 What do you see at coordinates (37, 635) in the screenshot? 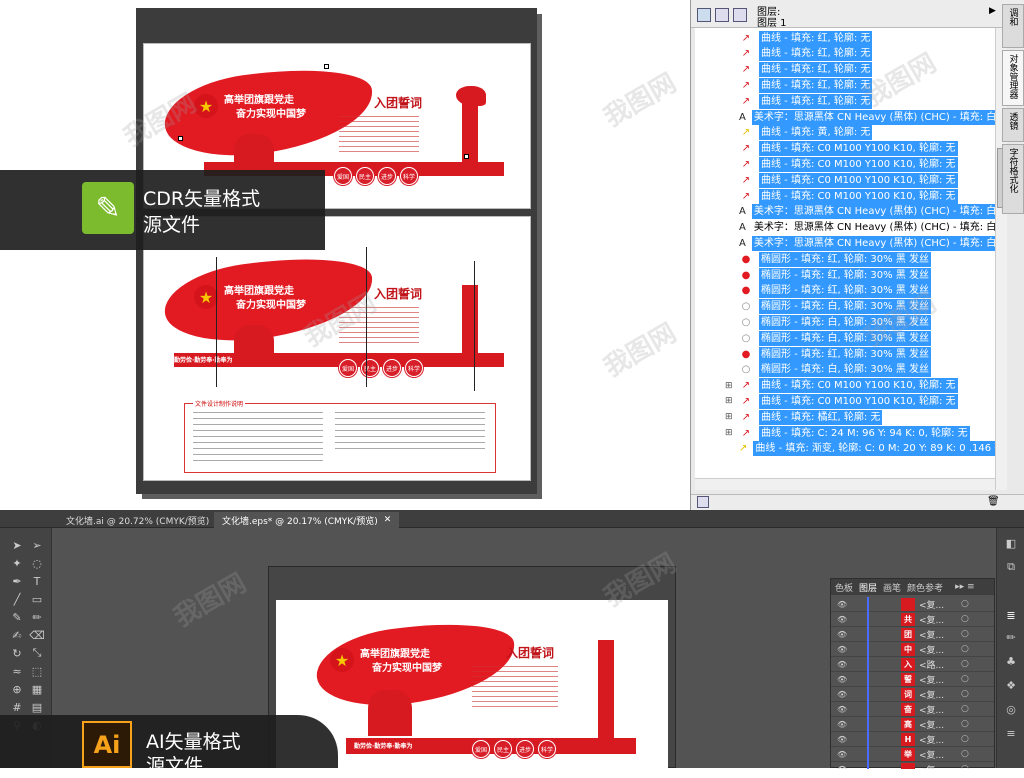
I see `eraser-tool-icon: ⌫` at bounding box center [37, 635].